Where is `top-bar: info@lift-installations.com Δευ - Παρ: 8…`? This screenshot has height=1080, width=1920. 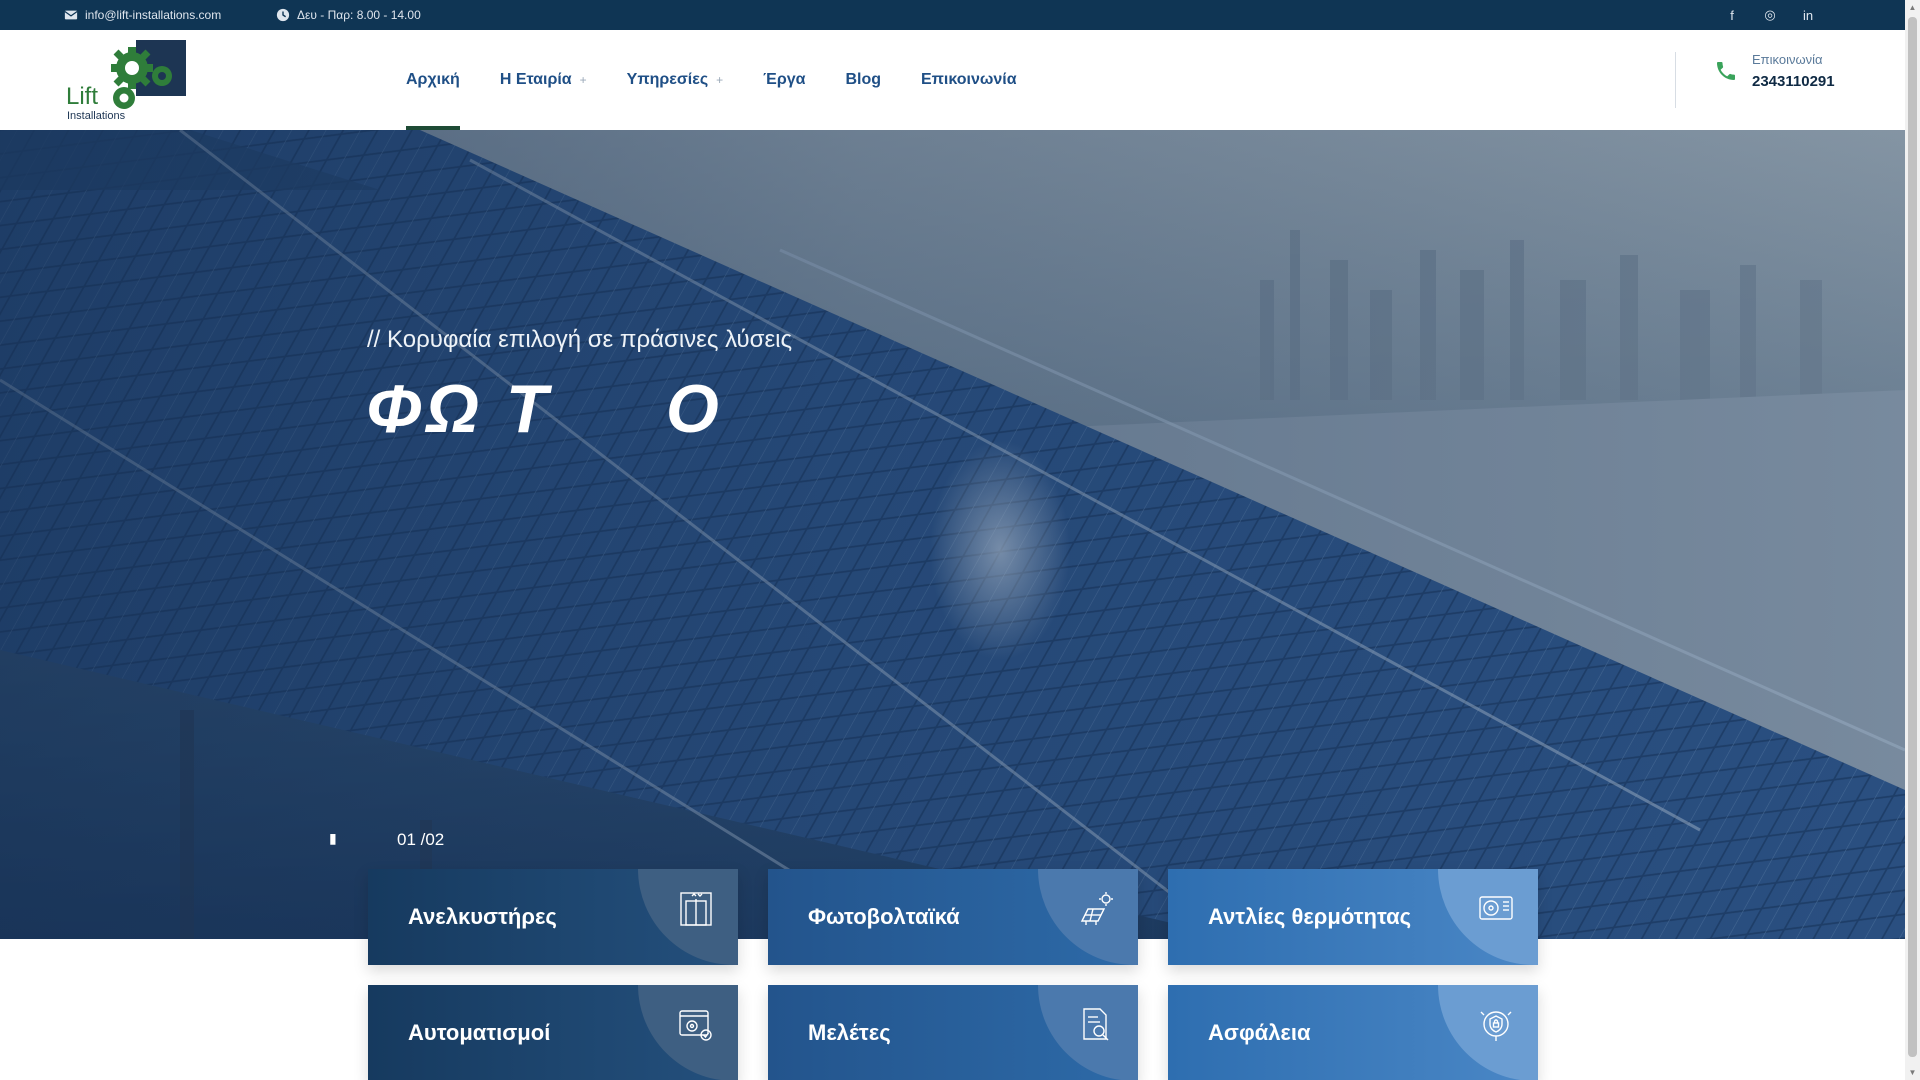 top-bar: info@lift-installations.com Δευ - Παρ: 8… is located at coordinates (952, 15).